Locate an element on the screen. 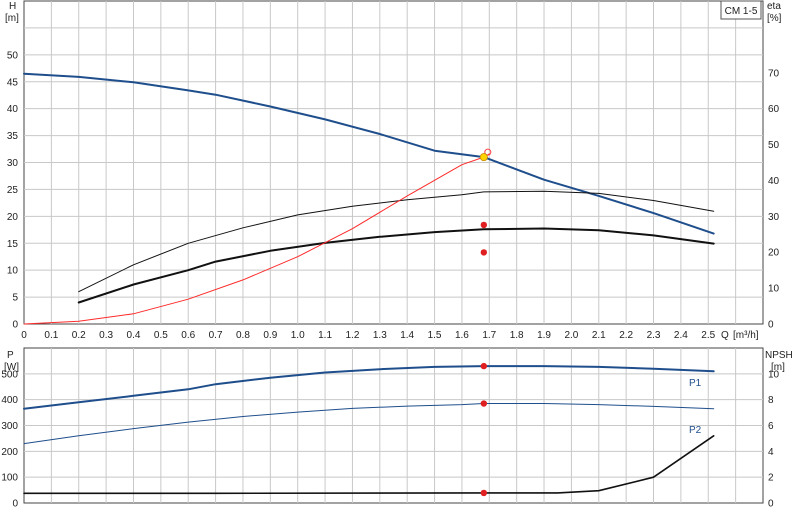 The width and height of the screenshot is (800, 520). x-tick-label: 1.3 is located at coordinates (380, 335).